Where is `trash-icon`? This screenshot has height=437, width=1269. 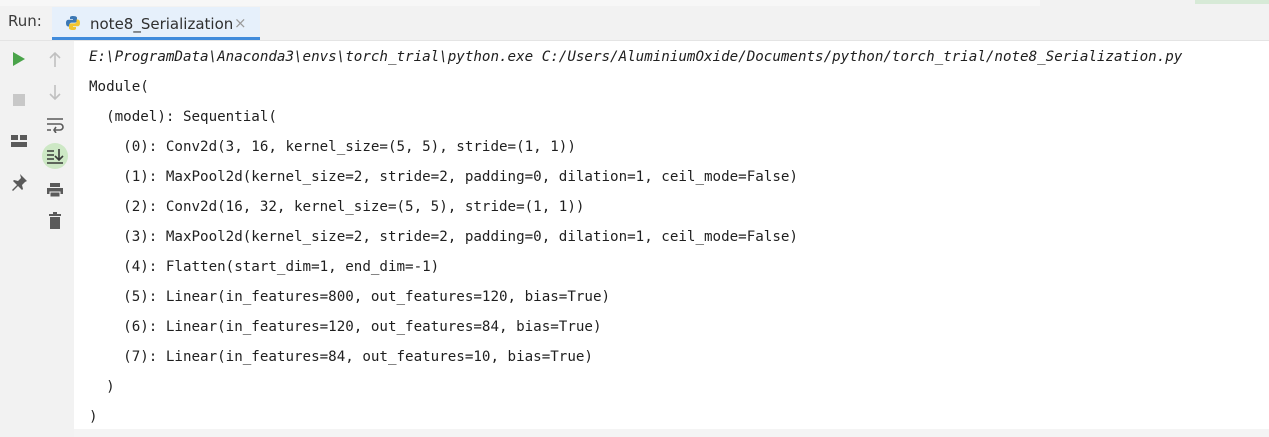 trash-icon is located at coordinates (55, 221).